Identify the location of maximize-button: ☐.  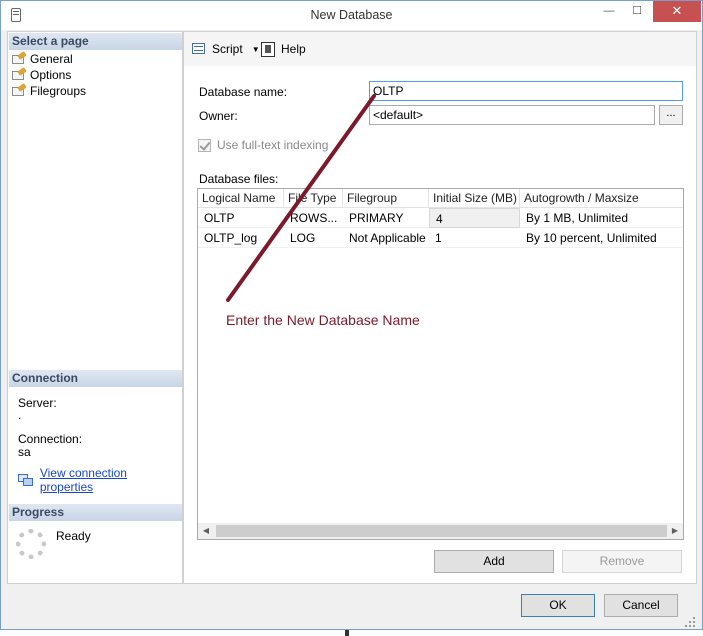
(637, 11).